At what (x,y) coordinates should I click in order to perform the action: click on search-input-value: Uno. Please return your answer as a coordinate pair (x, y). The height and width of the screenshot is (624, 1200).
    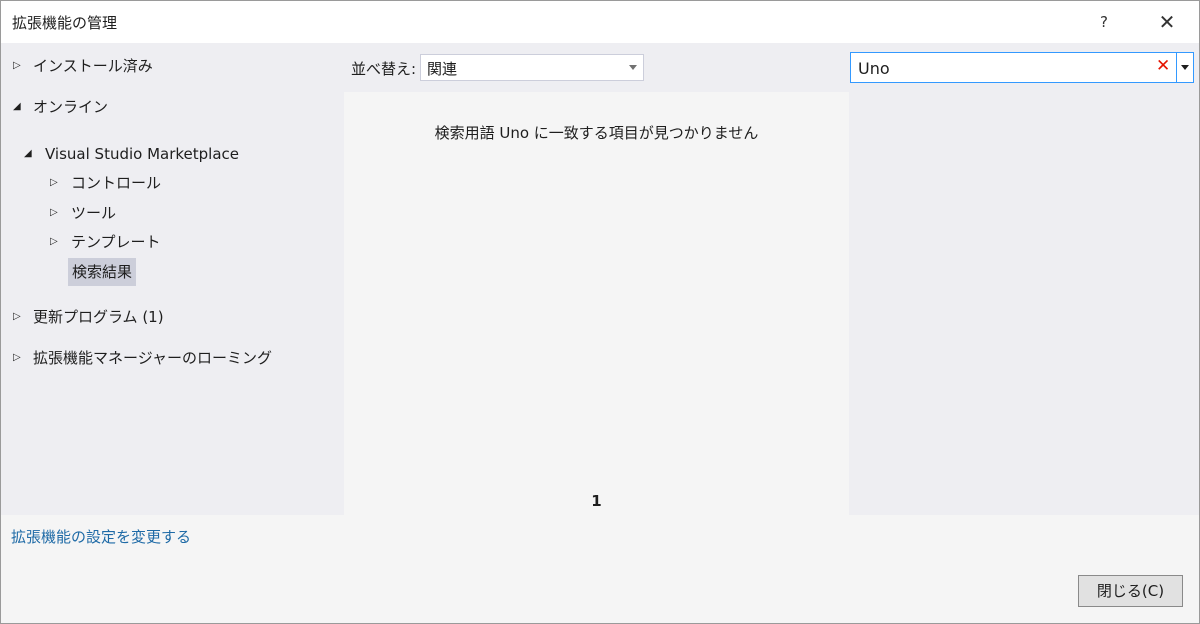
    Looking at the image, I should click on (874, 68).